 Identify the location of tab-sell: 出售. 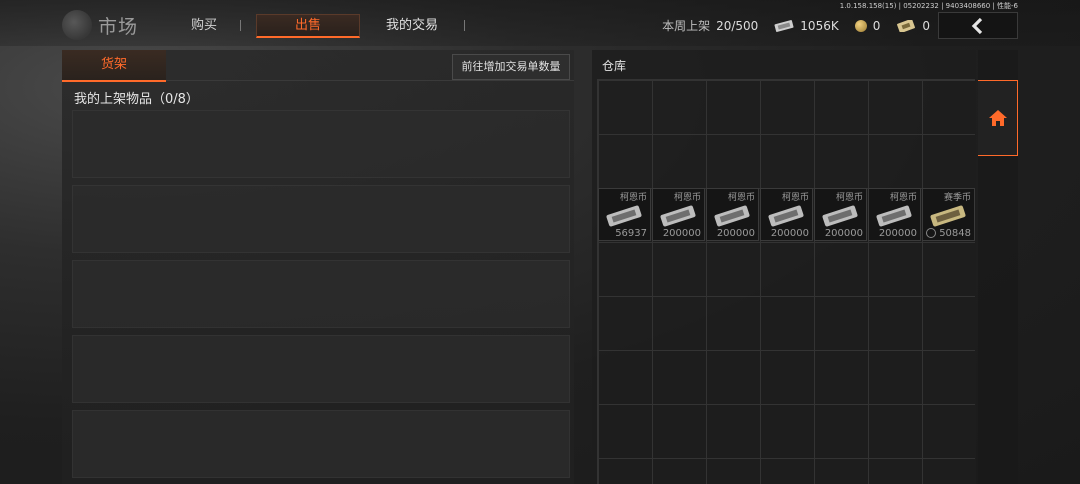
(308, 26).